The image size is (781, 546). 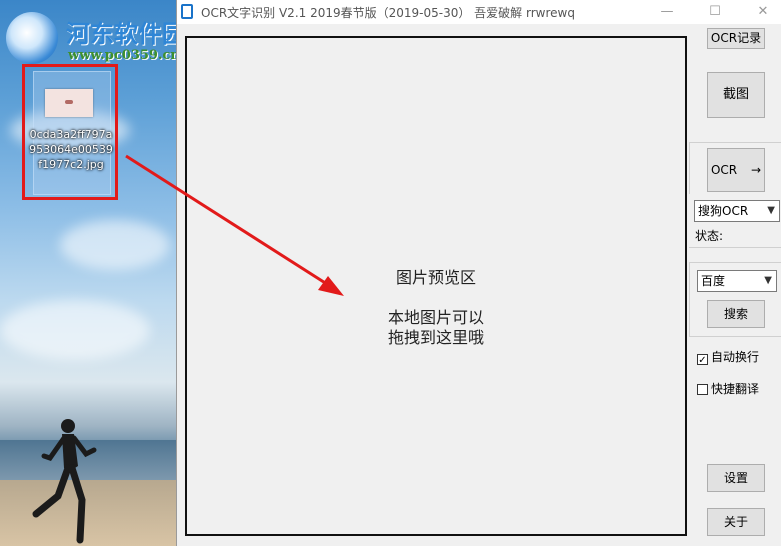 I want to click on screenshot-button: 截图, so click(x=736, y=95).